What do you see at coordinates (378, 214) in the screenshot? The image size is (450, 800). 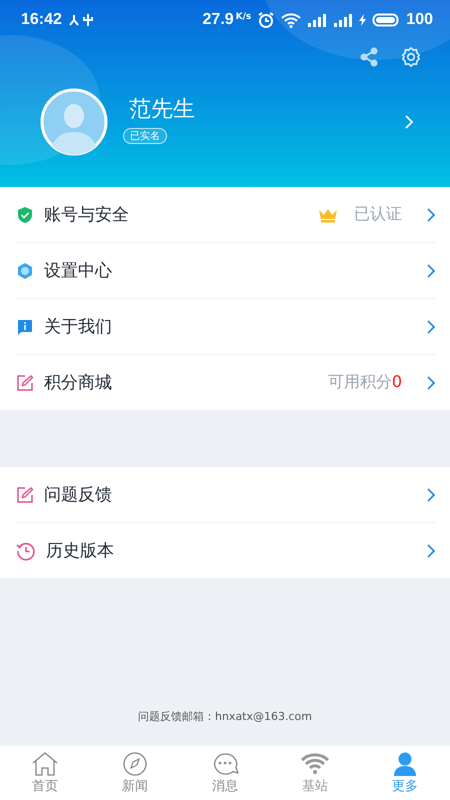 I see `status-text: 已认证` at bounding box center [378, 214].